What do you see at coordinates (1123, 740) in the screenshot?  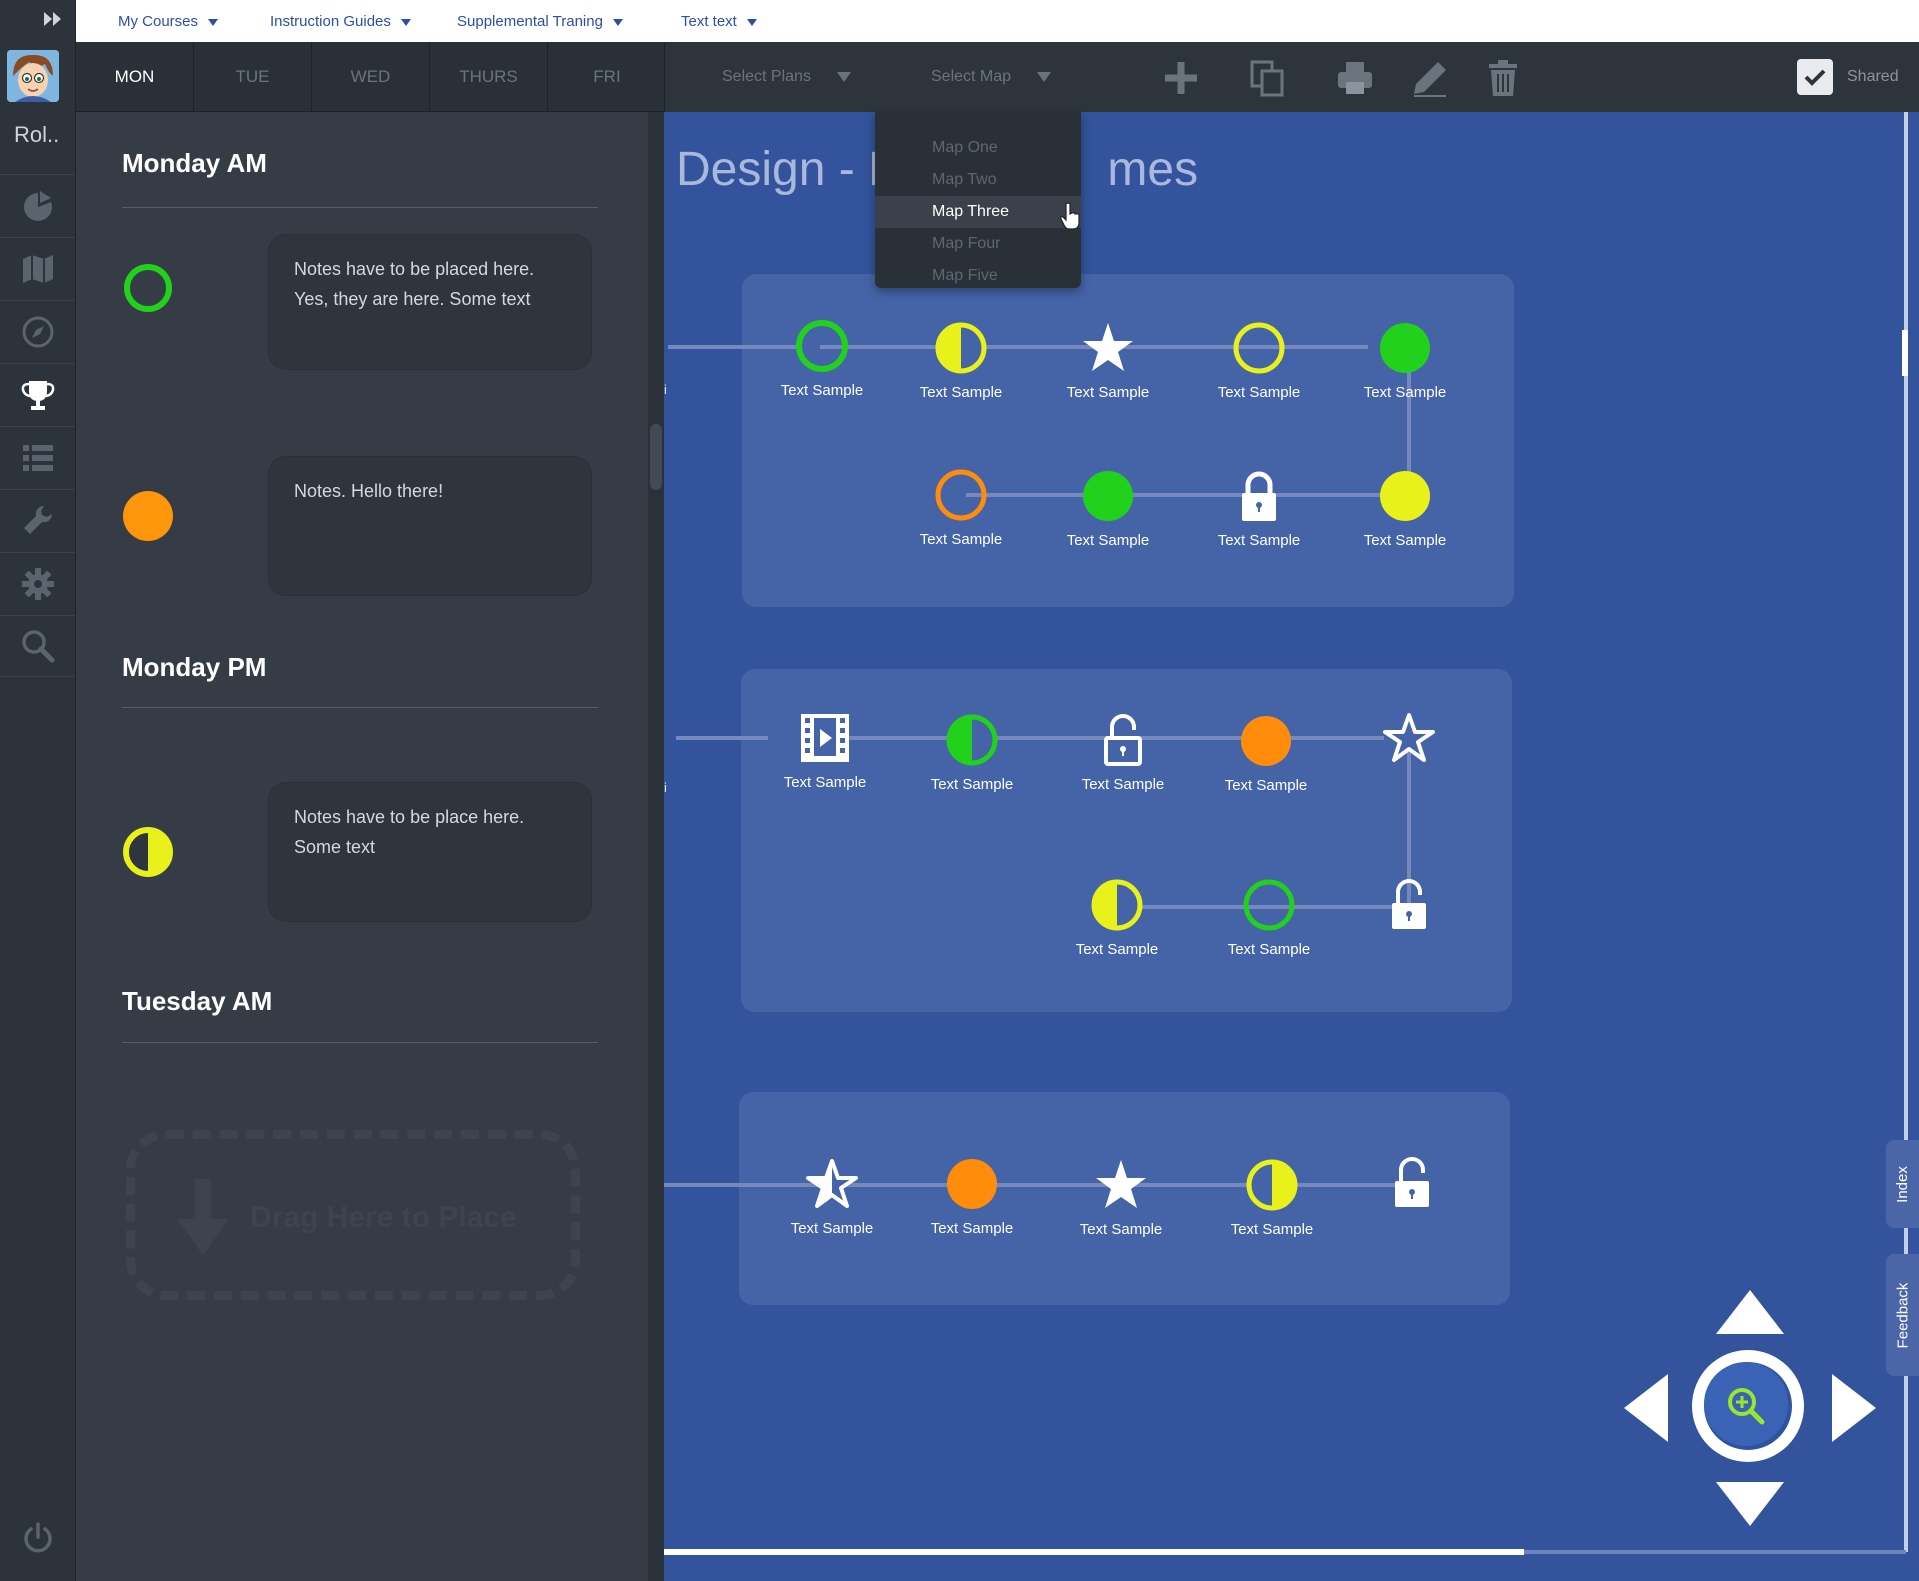 I see `lock-open-icon` at bounding box center [1123, 740].